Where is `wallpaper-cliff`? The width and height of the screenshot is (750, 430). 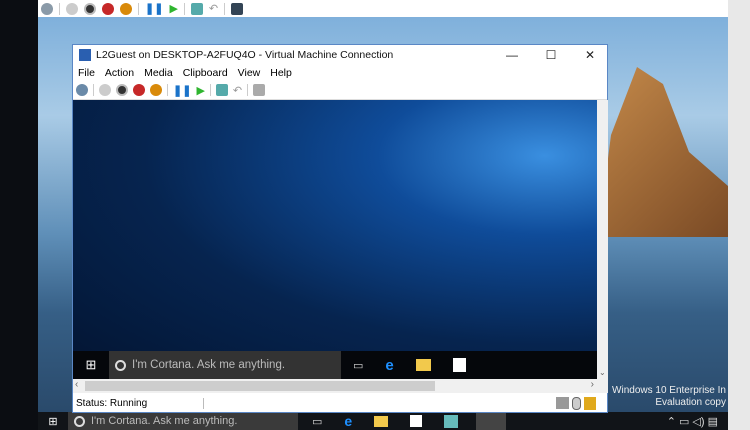
wallpaper-cliff is located at coordinates (663, 152).